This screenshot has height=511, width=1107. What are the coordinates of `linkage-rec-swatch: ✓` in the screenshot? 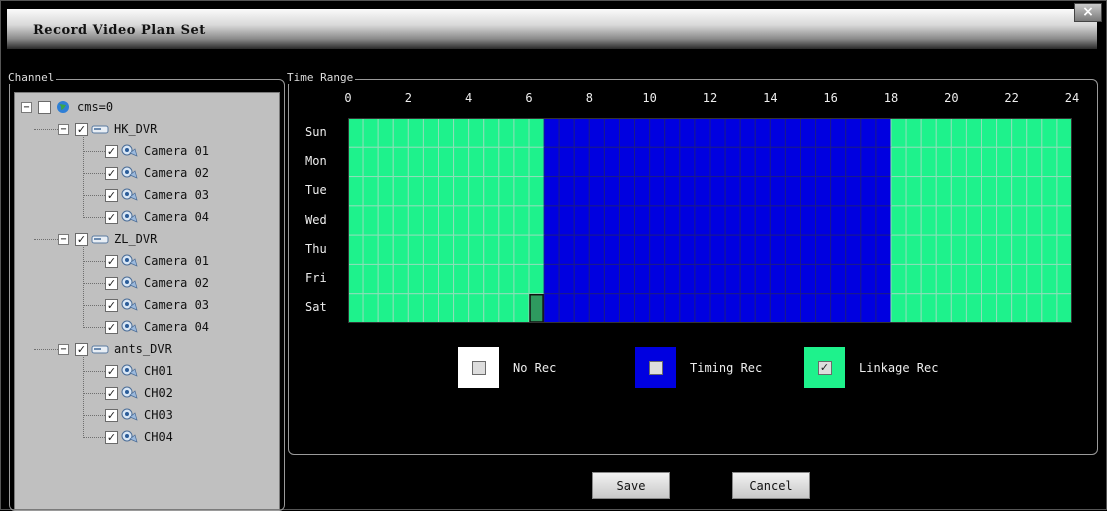 It's located at (824, 367).